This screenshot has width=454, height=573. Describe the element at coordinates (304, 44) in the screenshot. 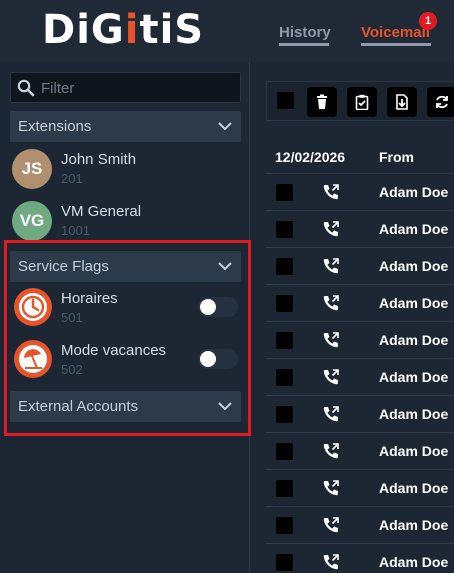

I see `tab-history-underline` at that location.